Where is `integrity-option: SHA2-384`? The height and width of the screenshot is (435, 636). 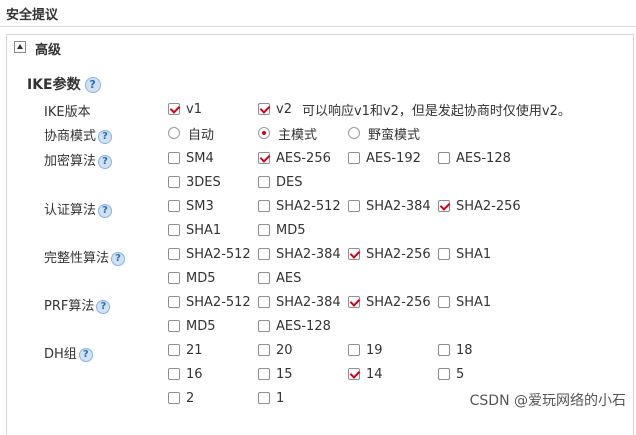
integrity-option: SHA2-384 is located at coordinates (299, 254).